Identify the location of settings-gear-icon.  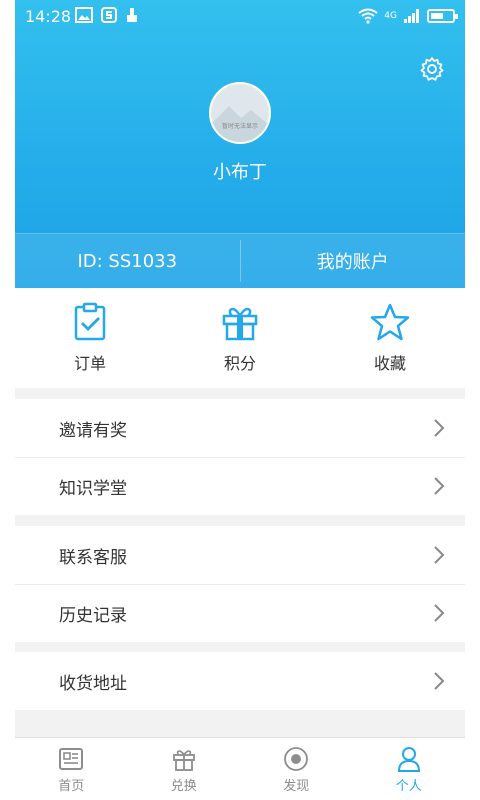
(432, 69).